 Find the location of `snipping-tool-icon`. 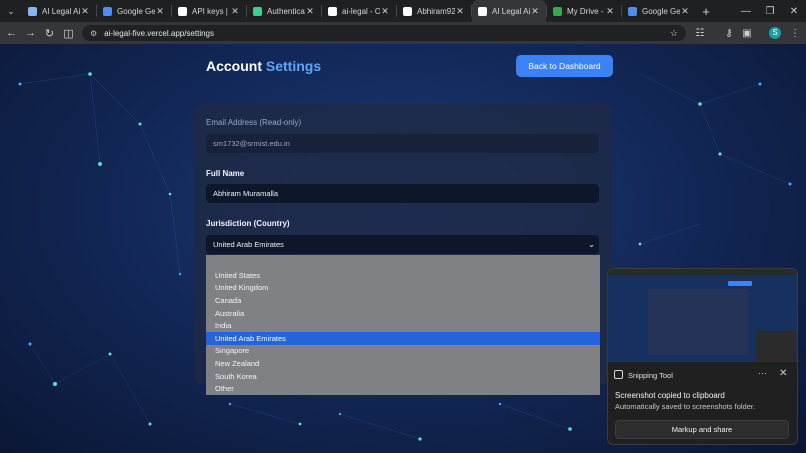

snipping-tool-icon is located at coordinates (618, 374).